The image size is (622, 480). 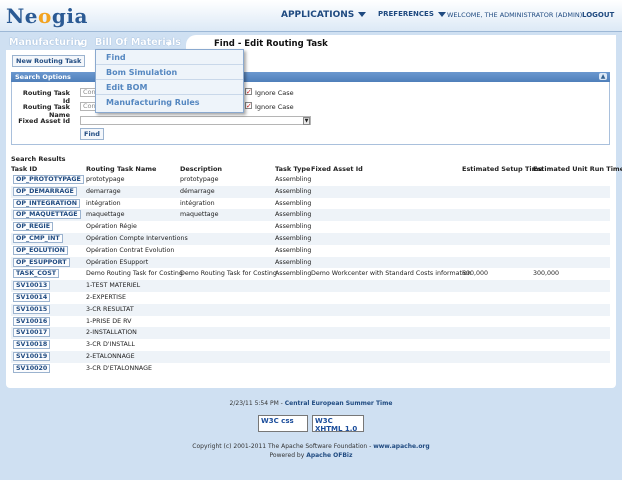 What do you see at coordinates (310, 333) in the screenshot?
I see `table-row: SV10017 2-INSTALLATION` at bounding box center [310, 333].